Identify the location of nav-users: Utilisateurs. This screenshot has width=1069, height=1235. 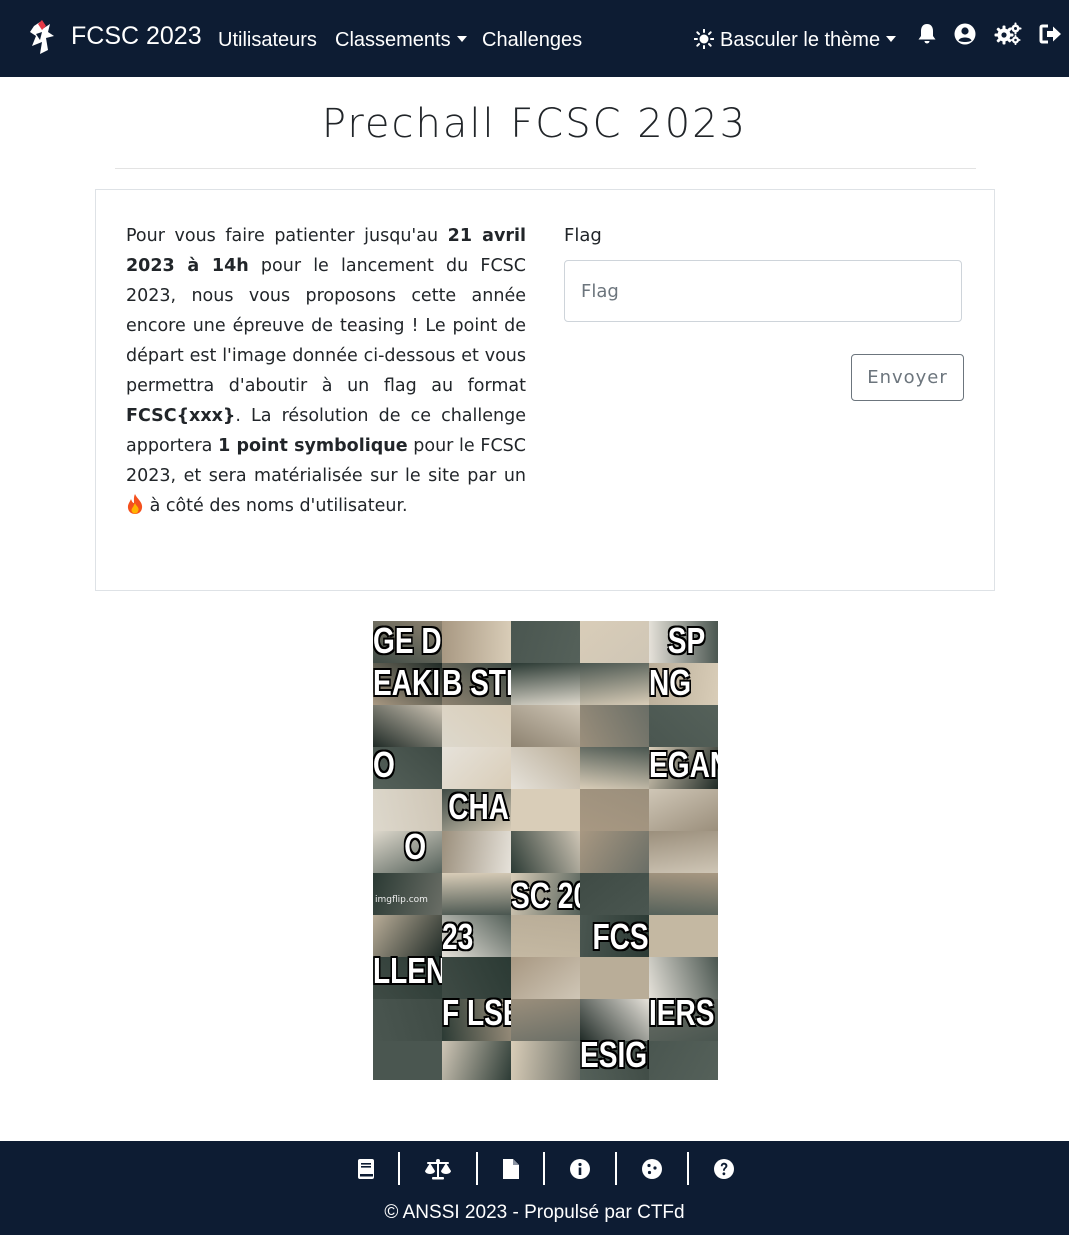
(267, 40).